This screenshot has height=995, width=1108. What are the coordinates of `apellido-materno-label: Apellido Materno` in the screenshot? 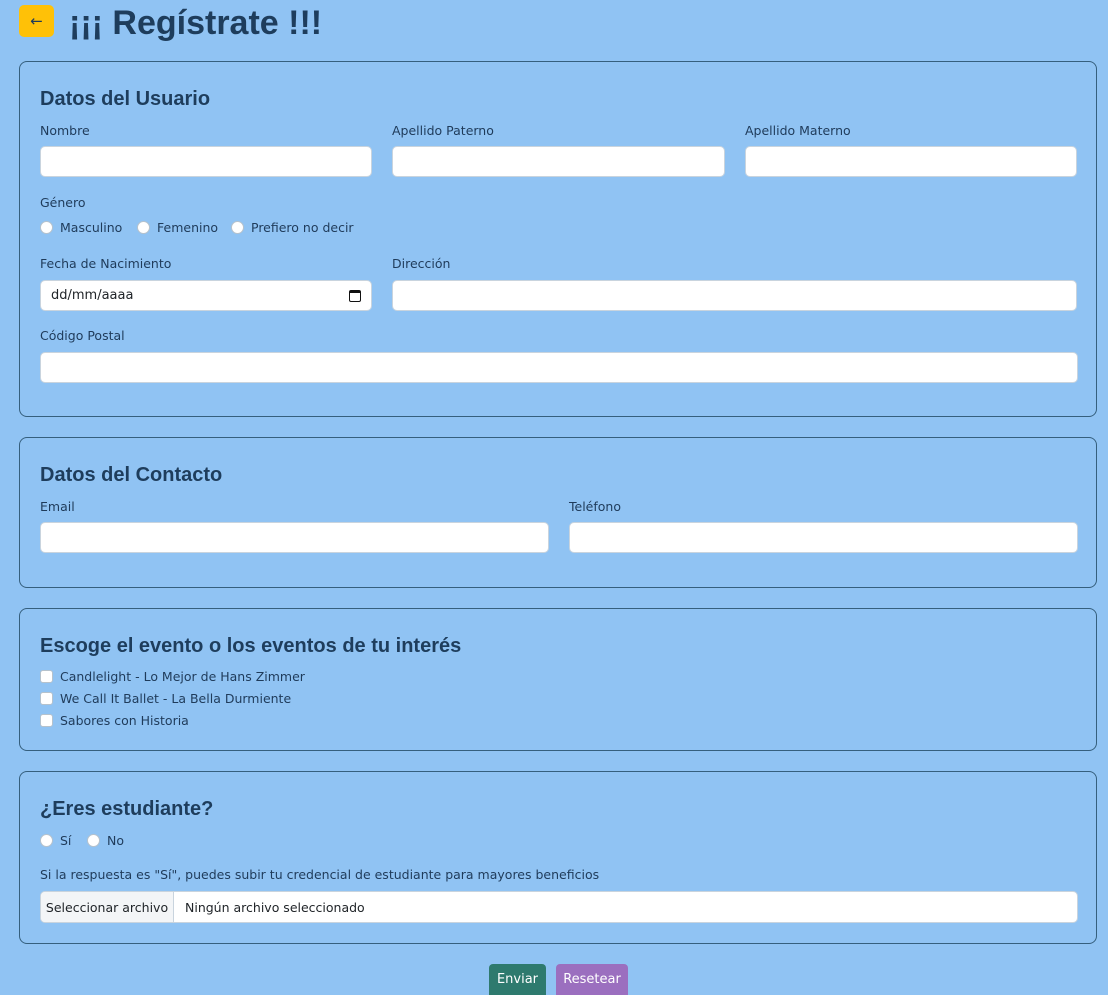 It's located at (798, 130).